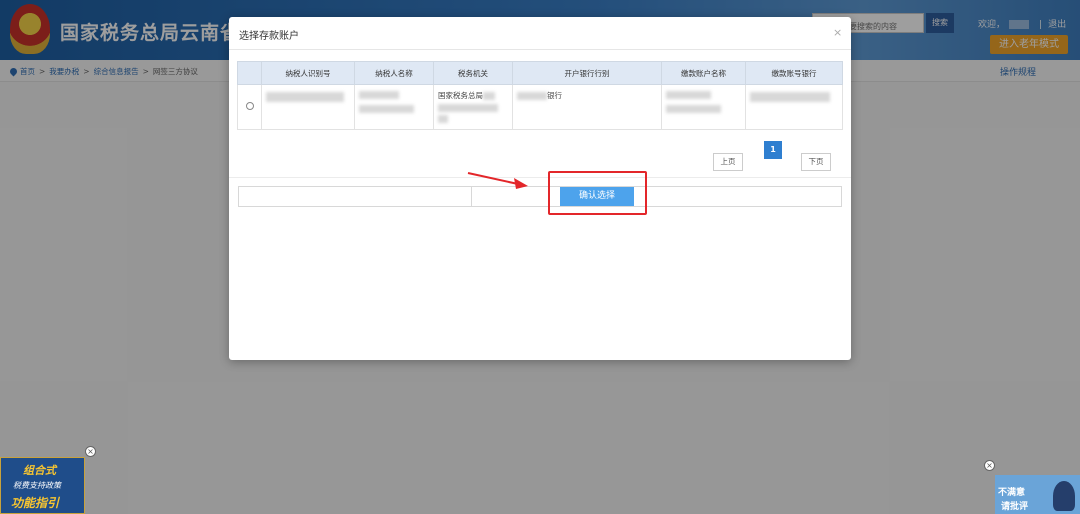  What do you see at coordinates (703, 73) in the screenshot?
I see `col-account-name: 缴款账户名称` at bounding box center [703, 73].